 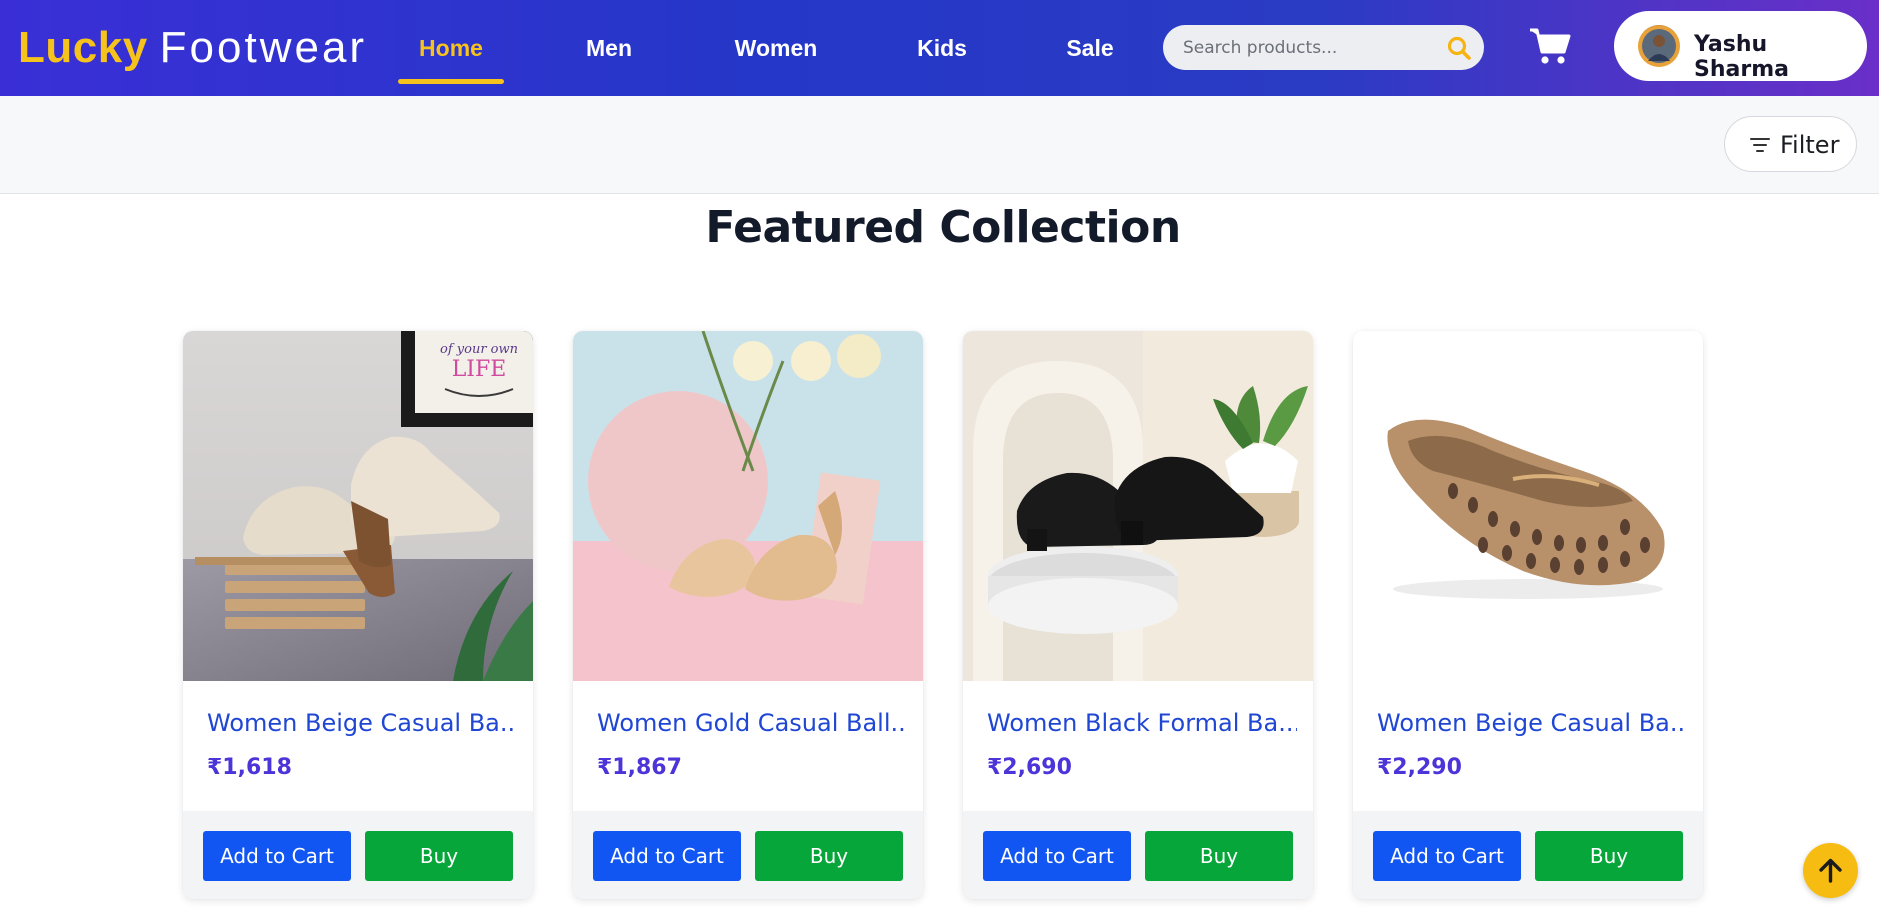 I want to click on arrow-up-icon, so click(x=1830, y=870).